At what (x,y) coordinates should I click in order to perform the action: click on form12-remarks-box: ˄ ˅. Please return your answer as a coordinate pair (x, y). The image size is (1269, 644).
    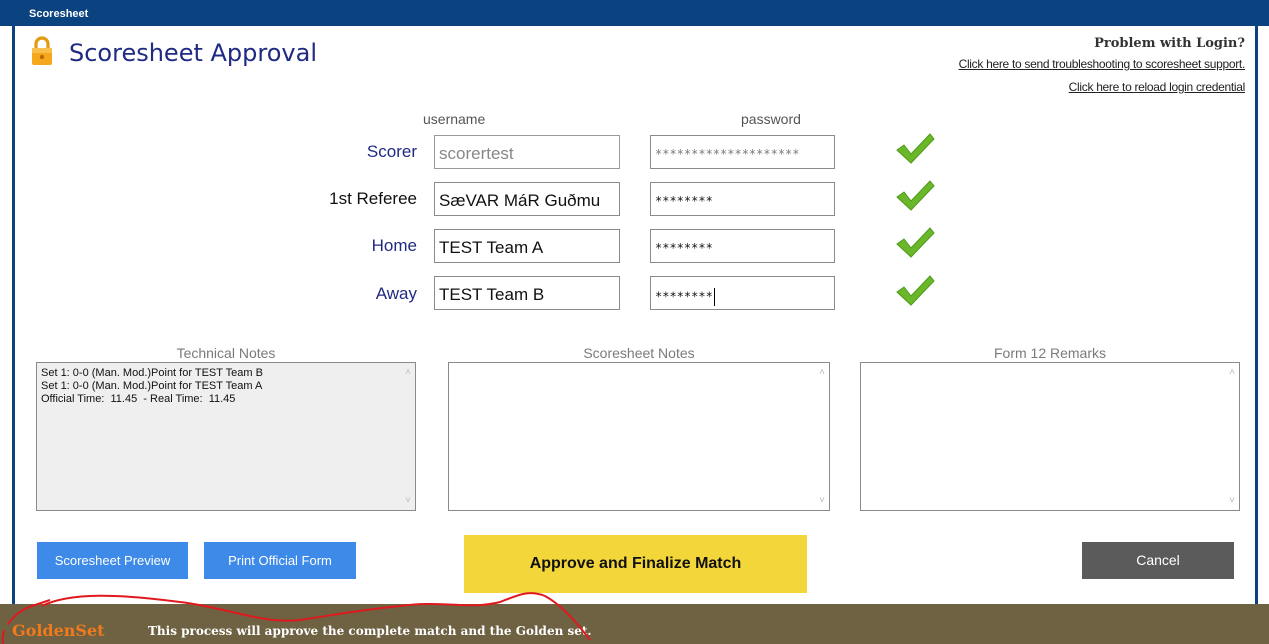
    Looking at the image, I should click on (1050, 436).